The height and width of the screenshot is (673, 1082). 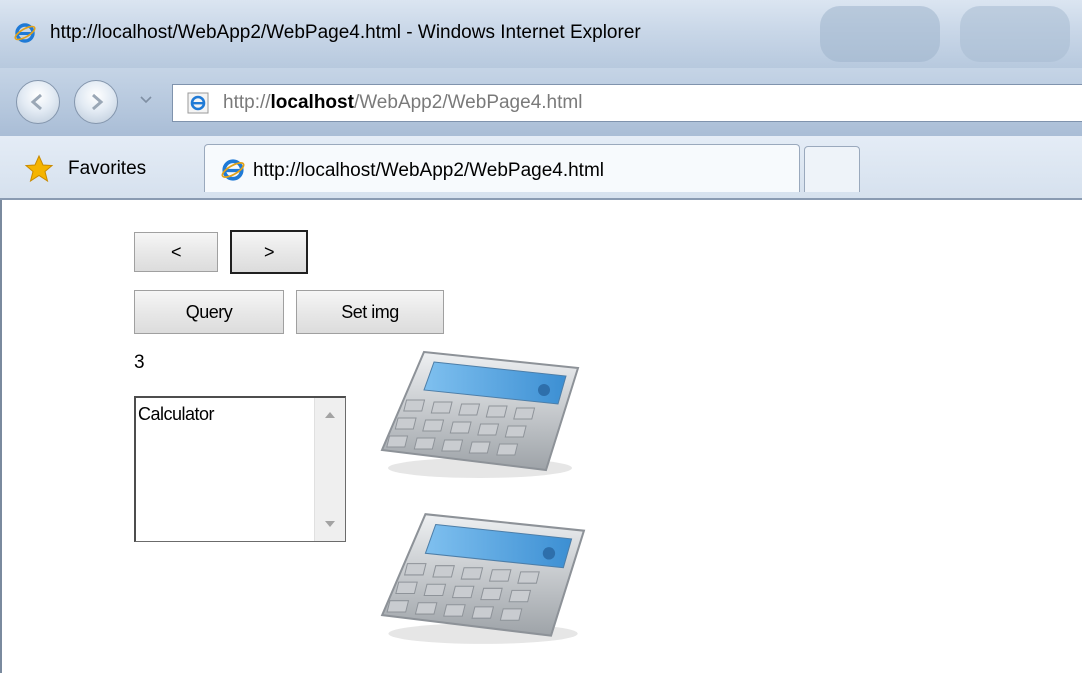 I want to click on navigation-bar: http://localhost/WebApp2/WebPage4.html, so click(x=541, y=102).